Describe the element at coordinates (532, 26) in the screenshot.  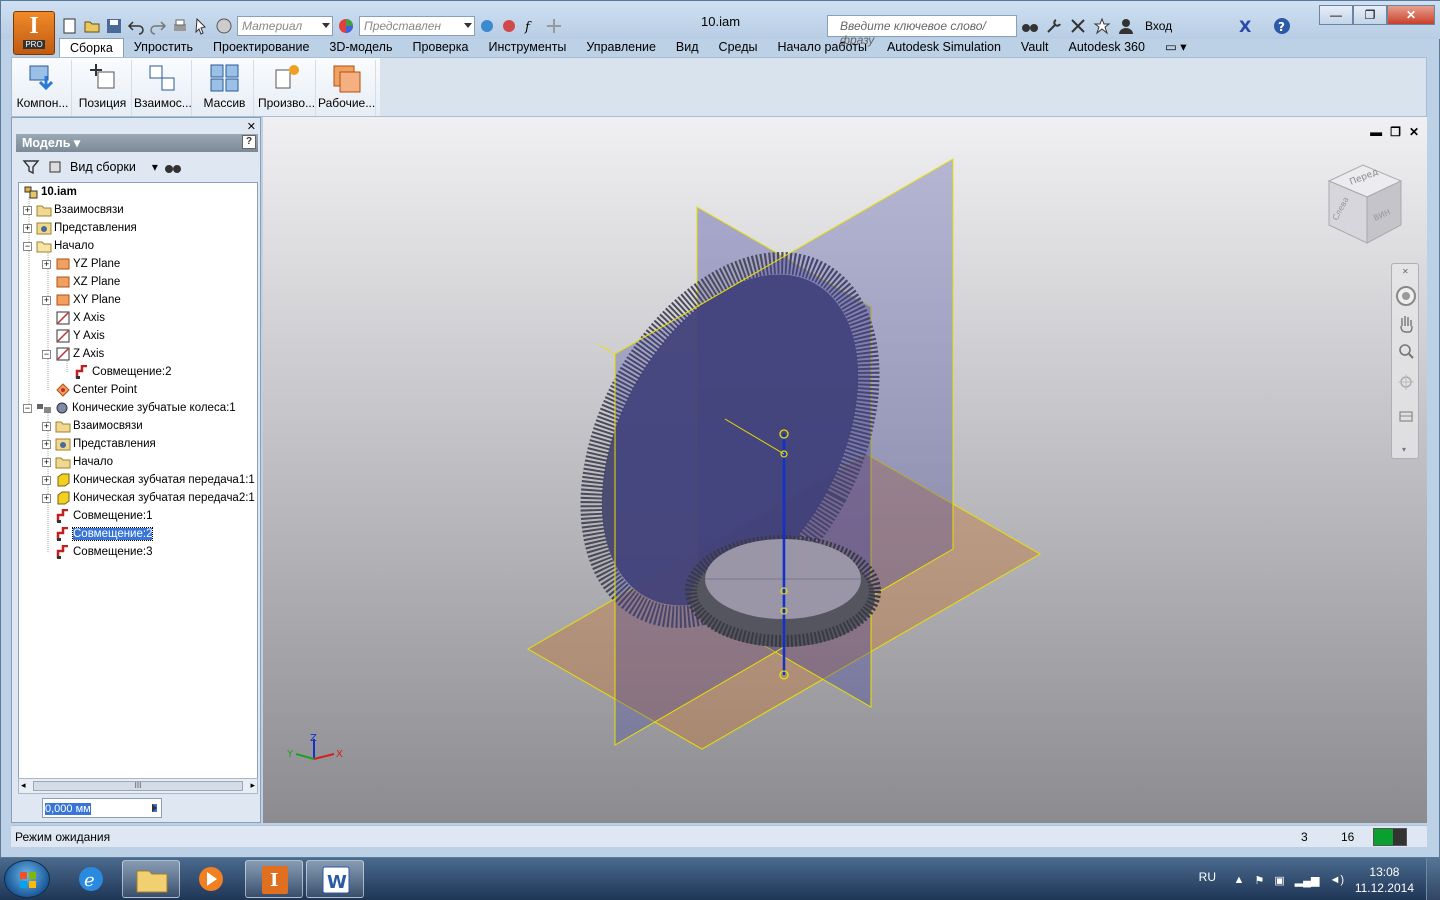
I see `formula-icon: f` at that location.